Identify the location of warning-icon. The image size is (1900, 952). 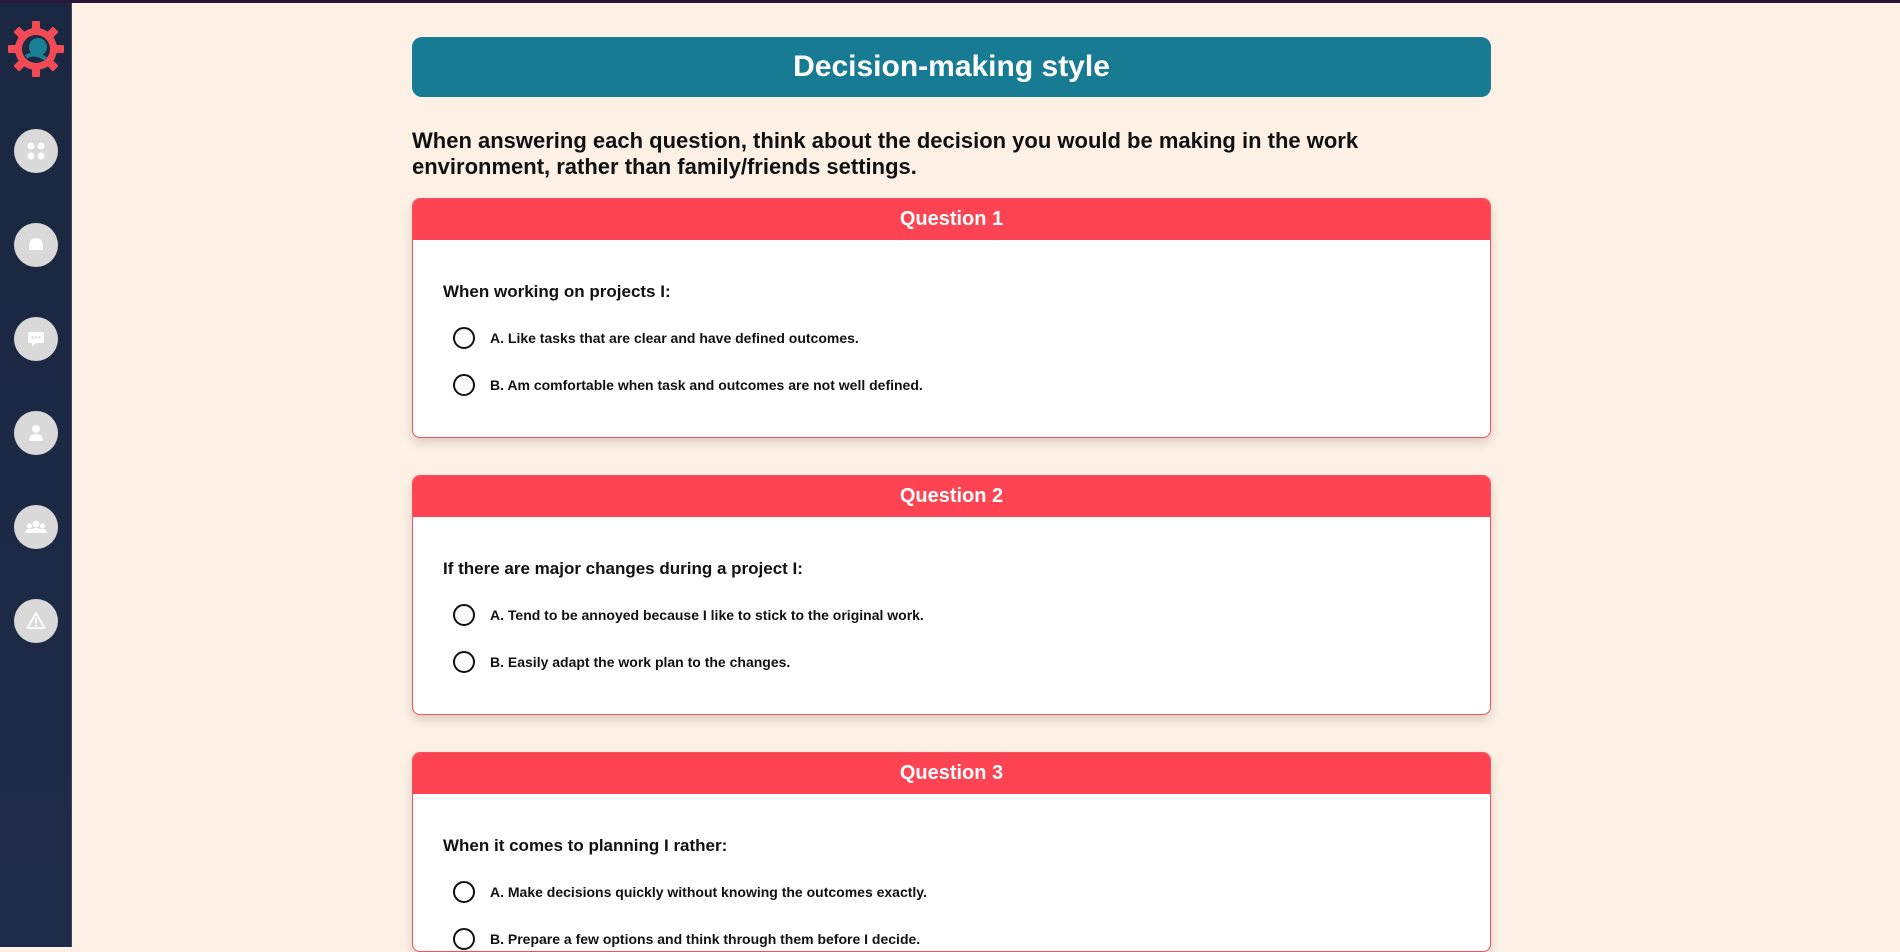
(36, 620).